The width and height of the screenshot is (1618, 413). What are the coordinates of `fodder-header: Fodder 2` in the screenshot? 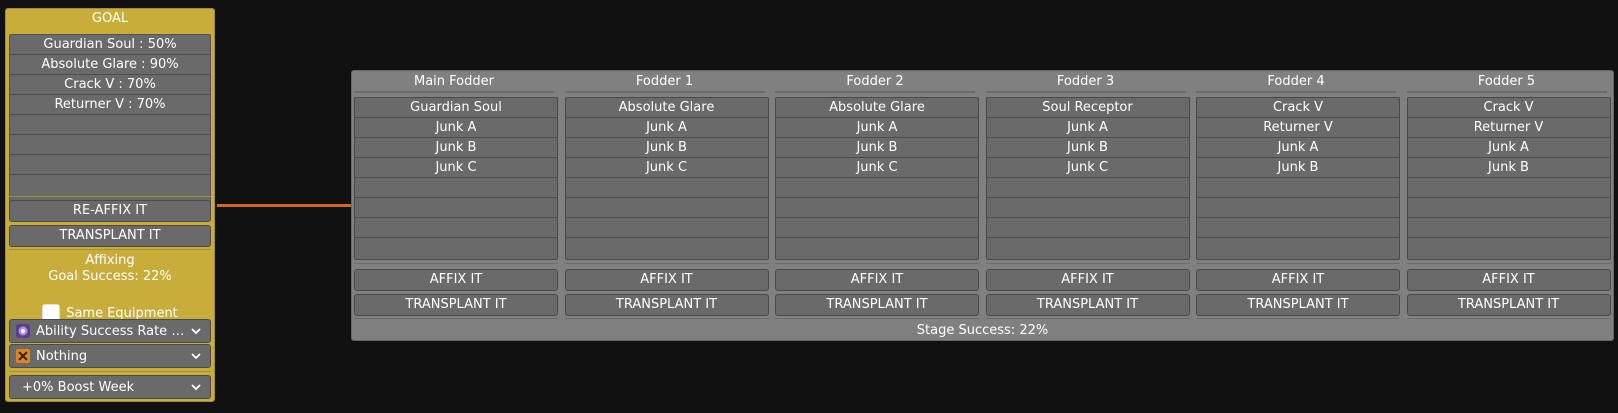 It's located at (875, 81).